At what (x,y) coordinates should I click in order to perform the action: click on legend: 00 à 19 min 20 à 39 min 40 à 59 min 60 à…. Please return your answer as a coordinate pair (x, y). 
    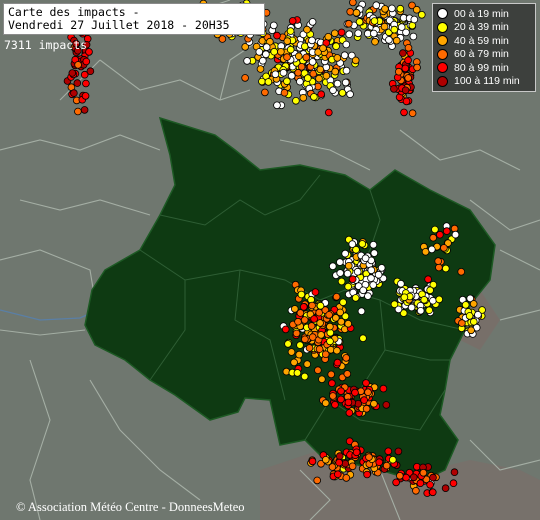
    Looking at the image, I should click on (484, 47).